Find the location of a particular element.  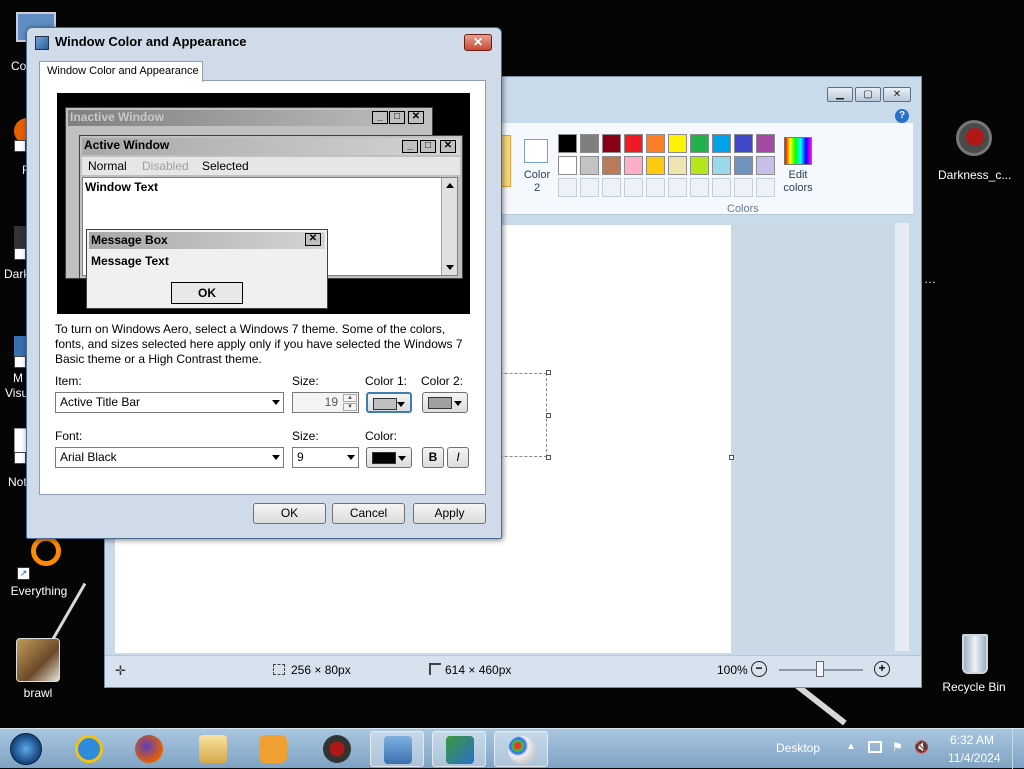

zoom-out-button: − is located at coordinates (759, 669).